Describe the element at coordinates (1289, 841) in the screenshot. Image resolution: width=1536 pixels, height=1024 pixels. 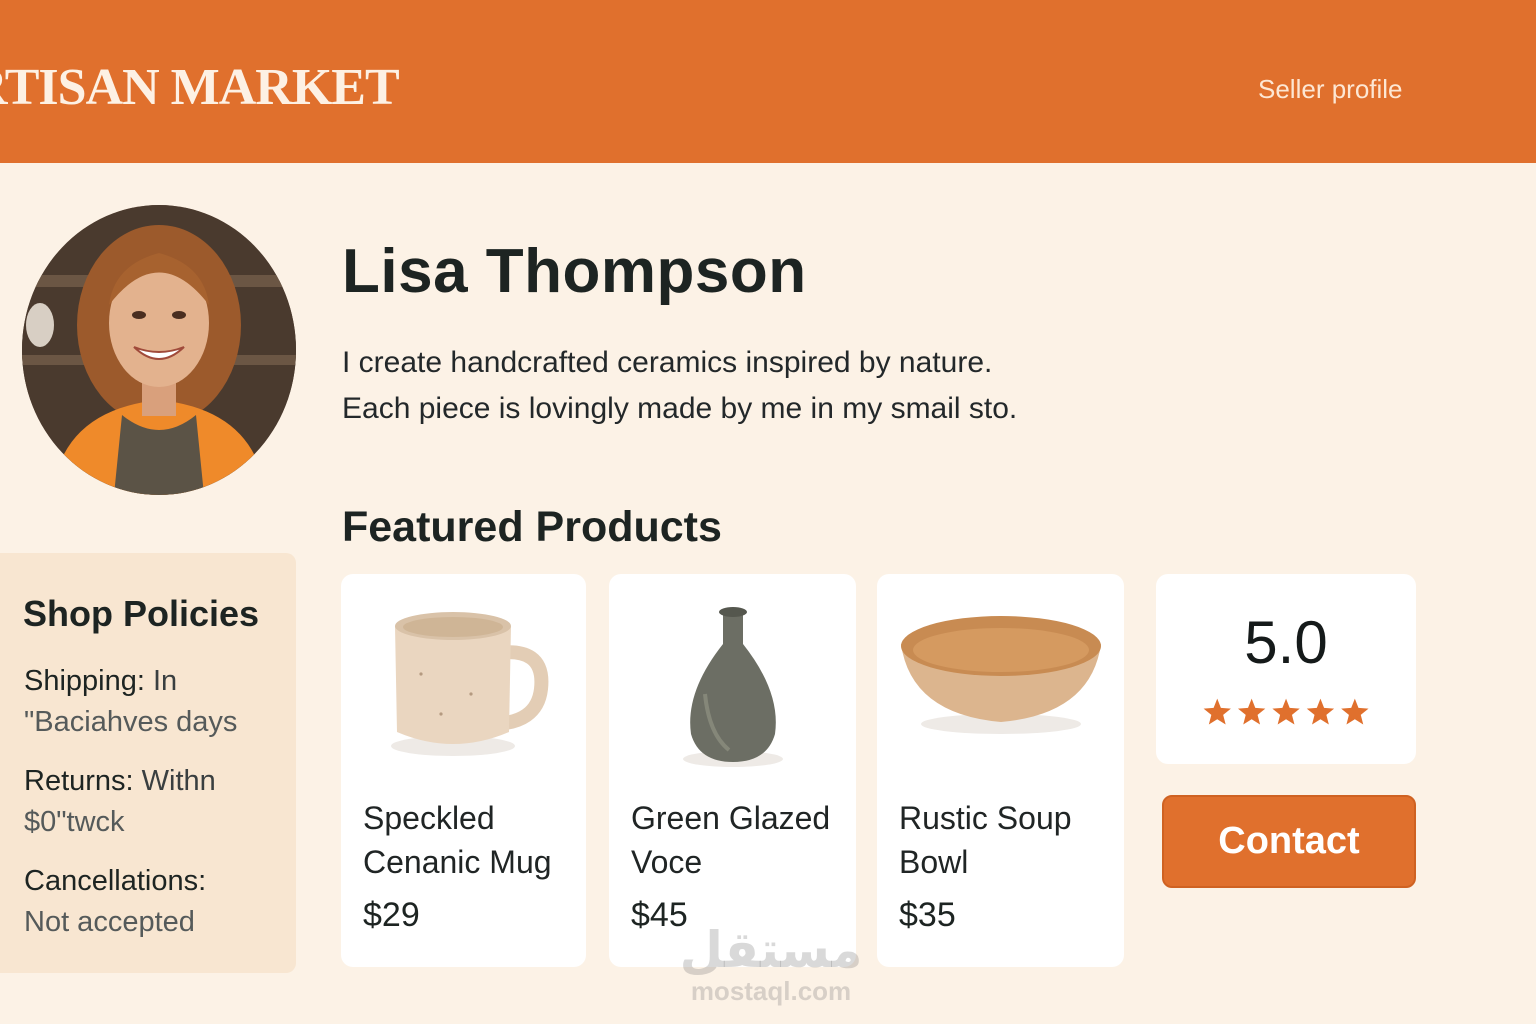
I see `contact-button: Contact` at that location.